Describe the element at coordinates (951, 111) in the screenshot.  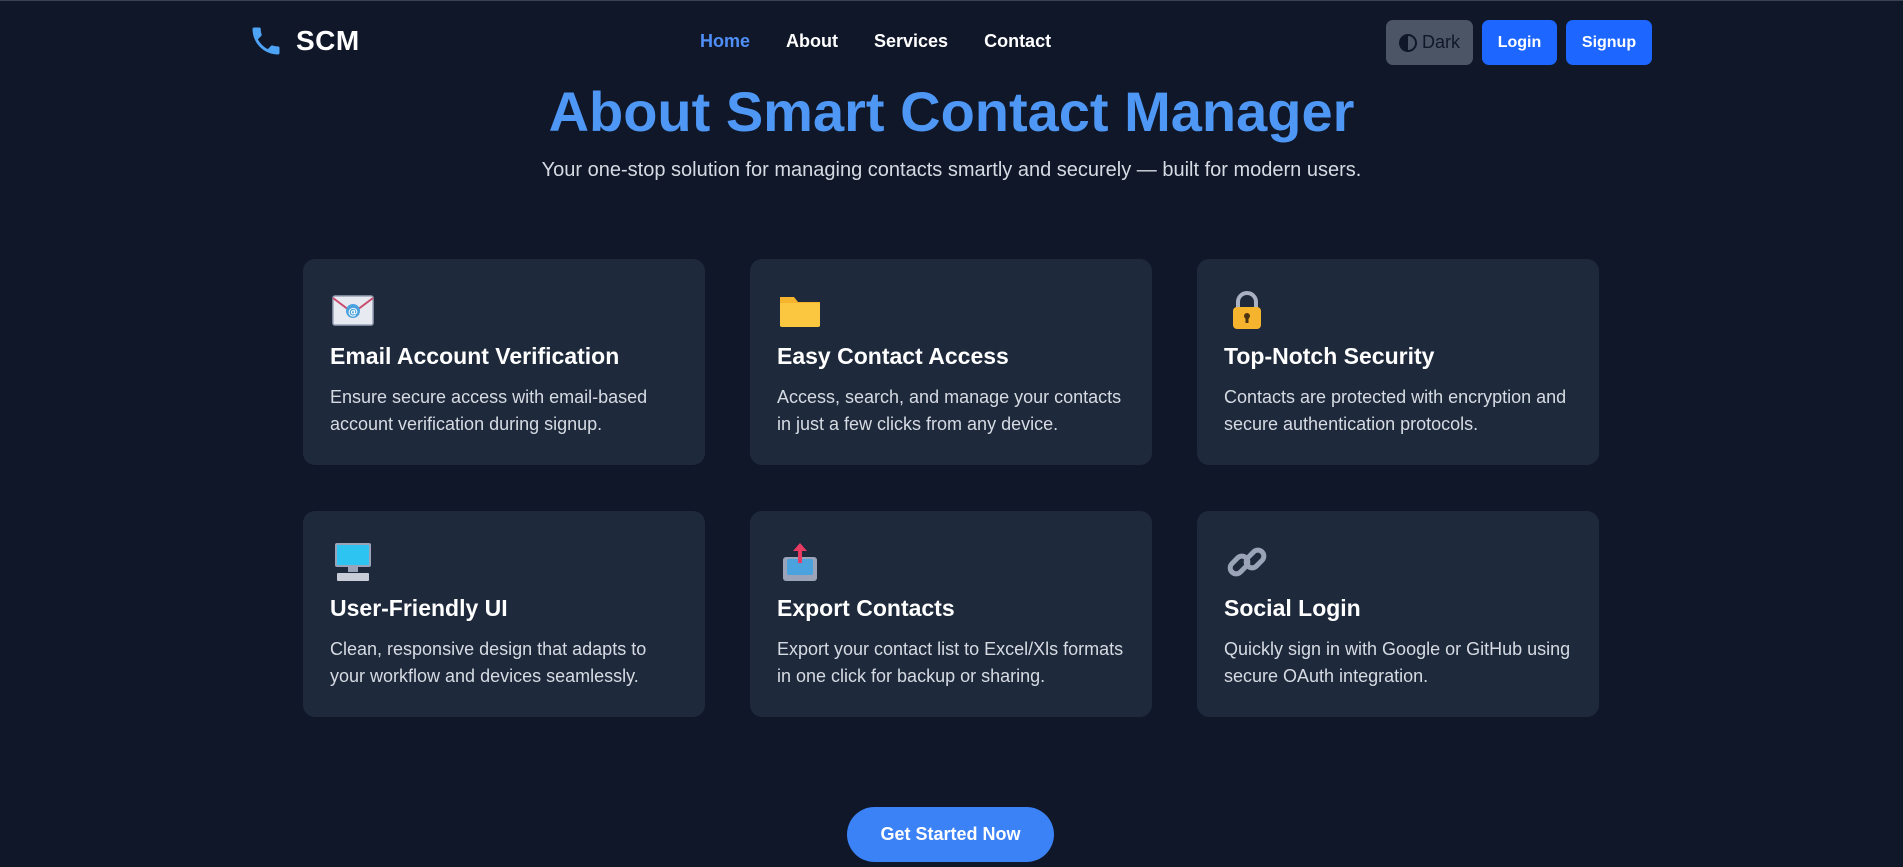
I see `page-title: About Smart Contact Manager` at that location.